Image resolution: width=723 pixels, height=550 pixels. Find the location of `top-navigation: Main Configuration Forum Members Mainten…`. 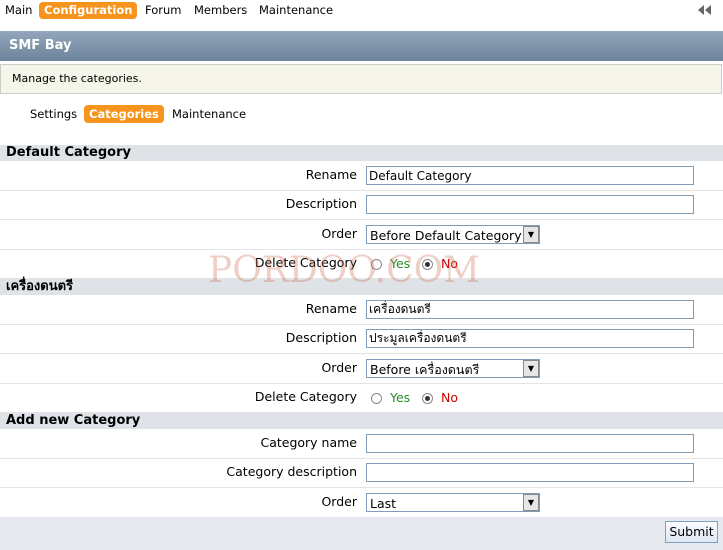

top-navigation: Main Configuration Forum Members Mainten… is located at coordinates (361, 11).